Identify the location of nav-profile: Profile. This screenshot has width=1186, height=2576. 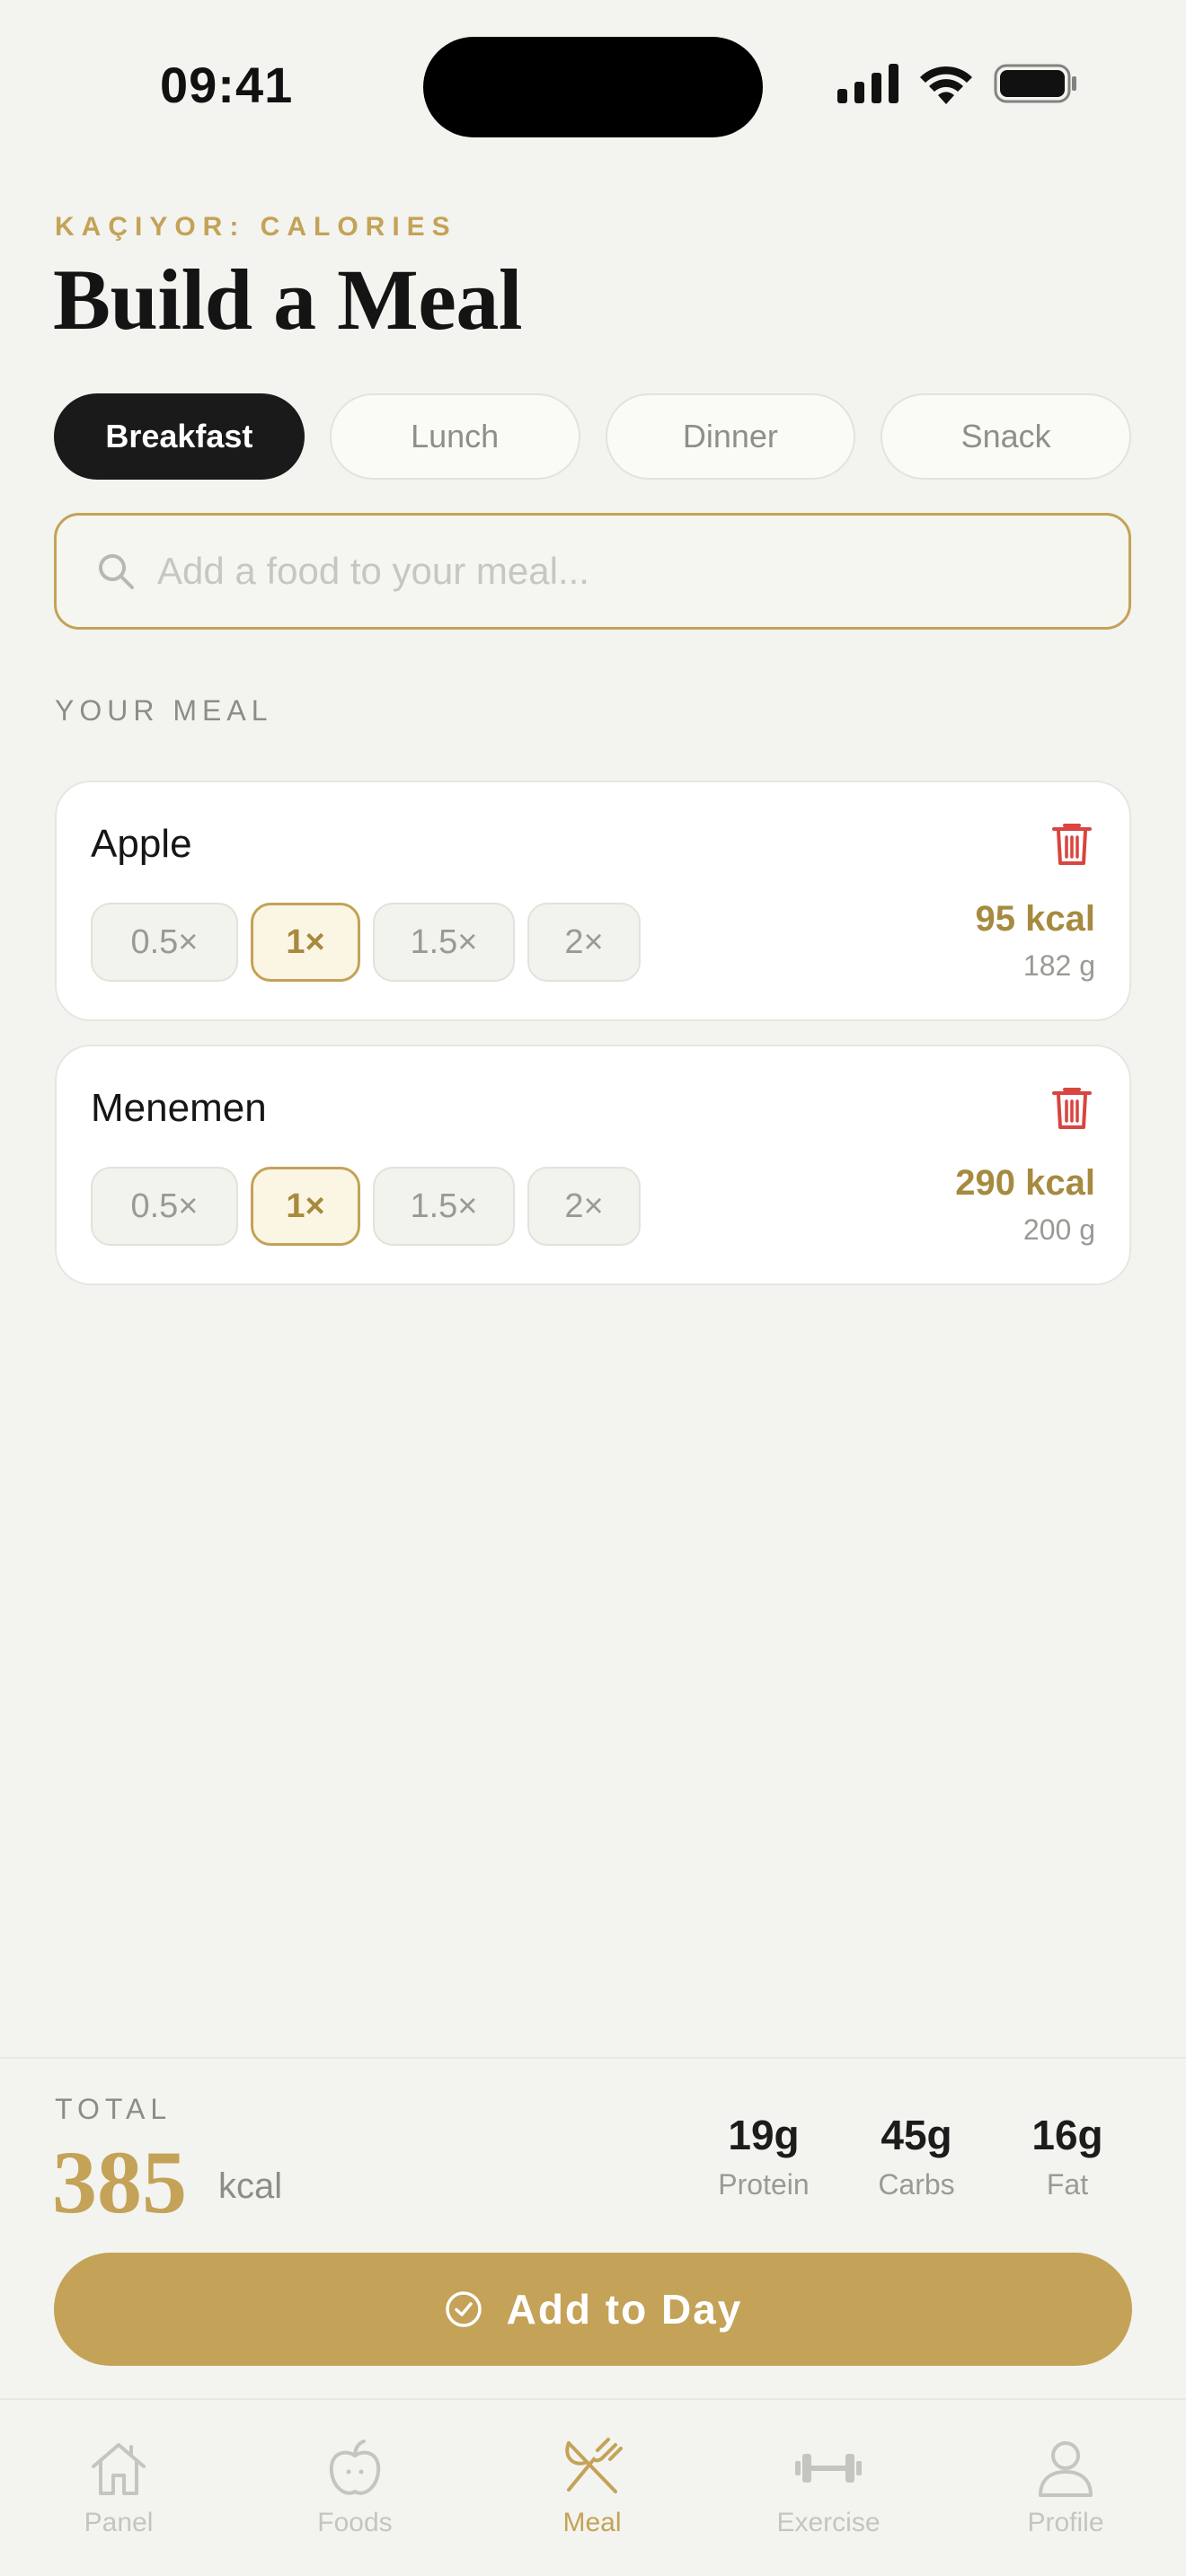
(1065, 2487).